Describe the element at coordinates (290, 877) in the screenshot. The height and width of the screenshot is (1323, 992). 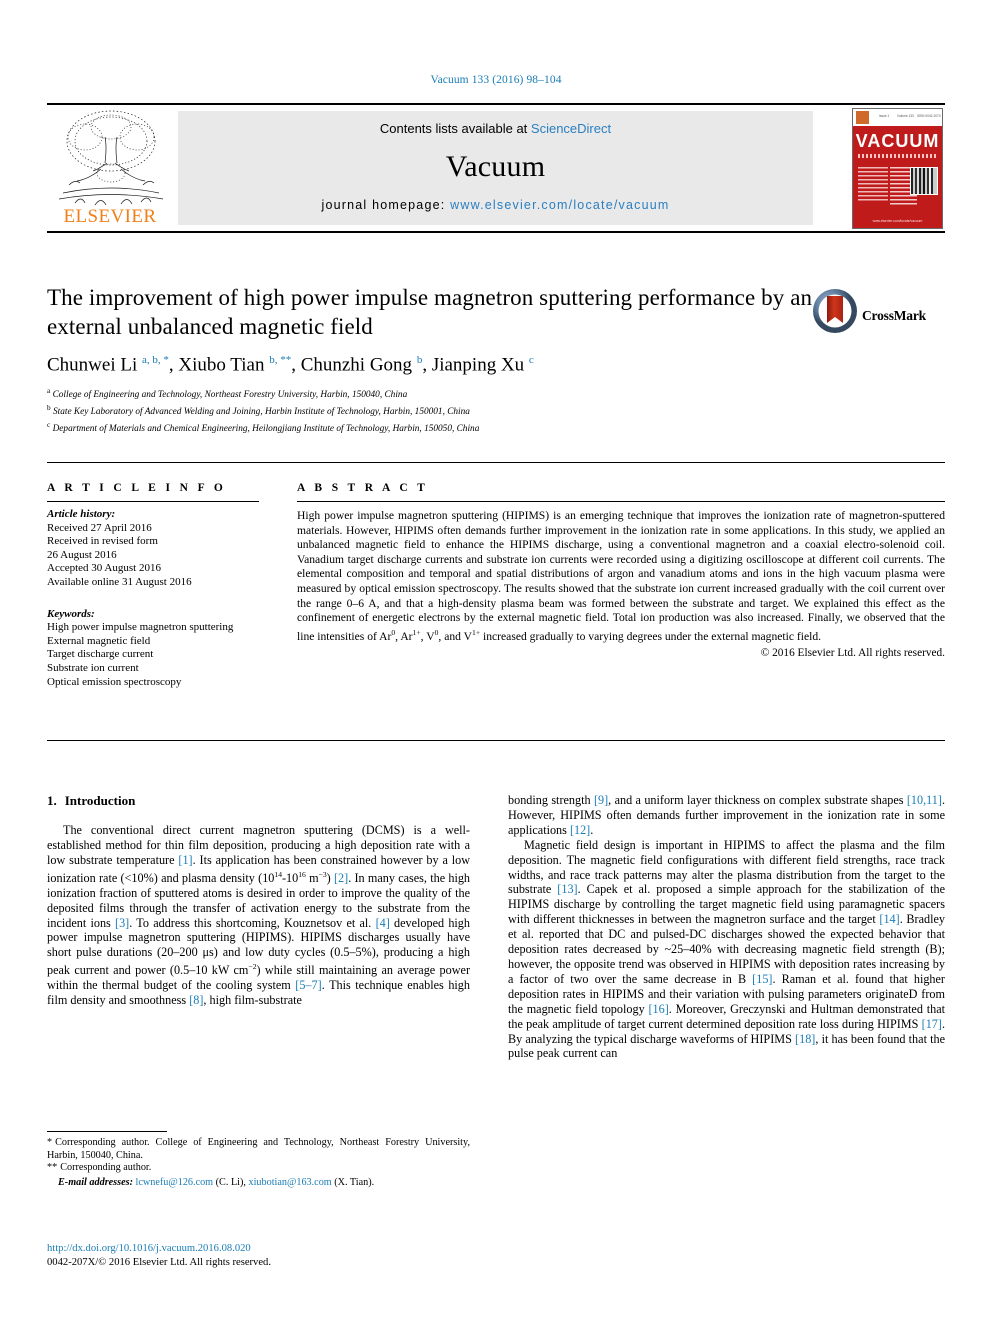
I see `paragraph-text: -10` at that location.